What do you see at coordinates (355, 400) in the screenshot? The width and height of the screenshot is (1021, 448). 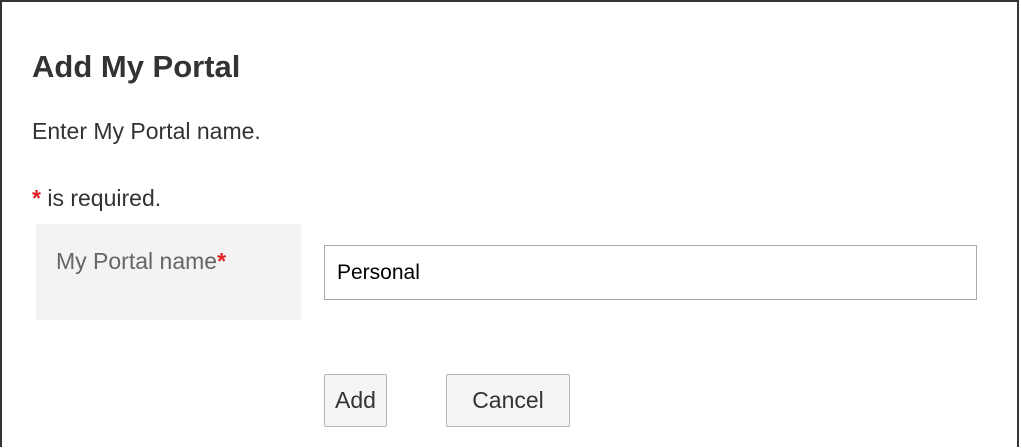 I see `add-button: Add` at bounding box center [355, 400].